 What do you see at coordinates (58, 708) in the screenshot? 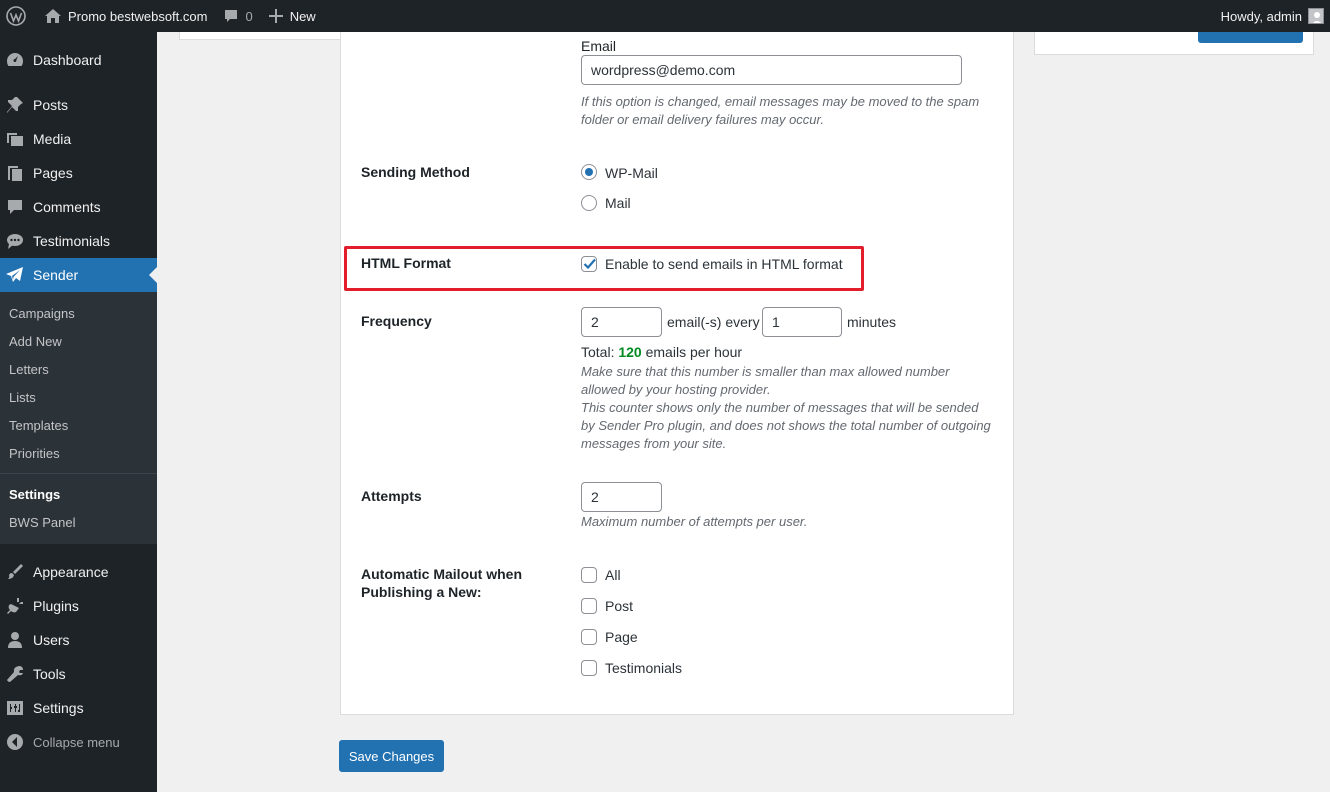
I see `menu-settings-label: Settings` at bounding box center [58, 708].